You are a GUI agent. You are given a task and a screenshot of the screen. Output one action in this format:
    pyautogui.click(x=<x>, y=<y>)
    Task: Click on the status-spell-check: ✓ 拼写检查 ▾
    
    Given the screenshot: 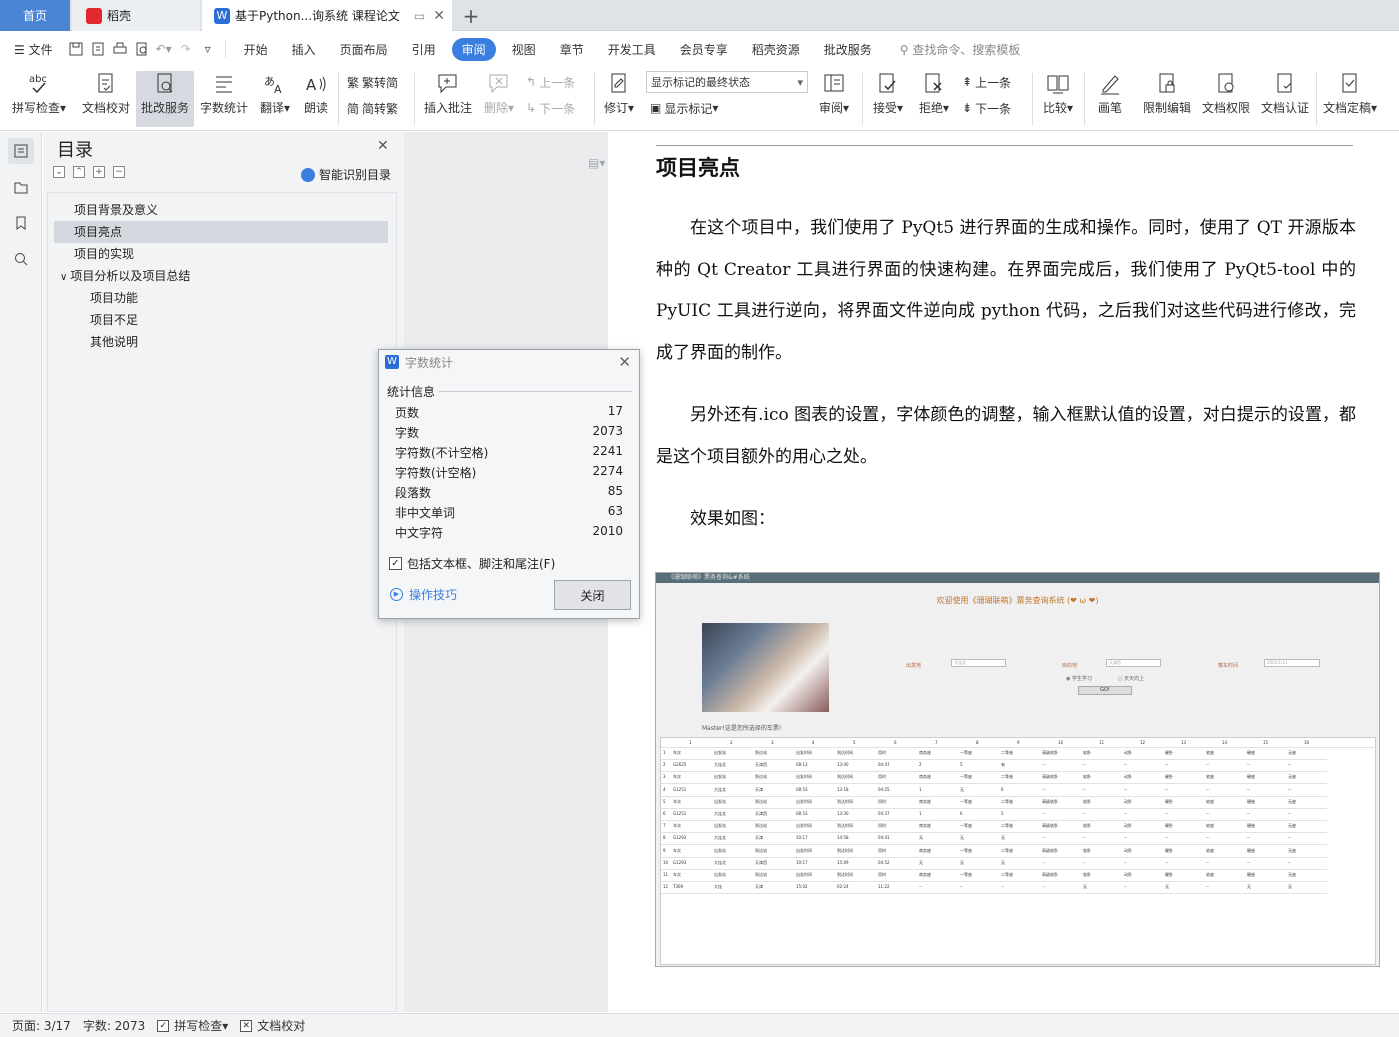 What is the action you would take?
    pyautogui.click(x=192, y=1025)
    